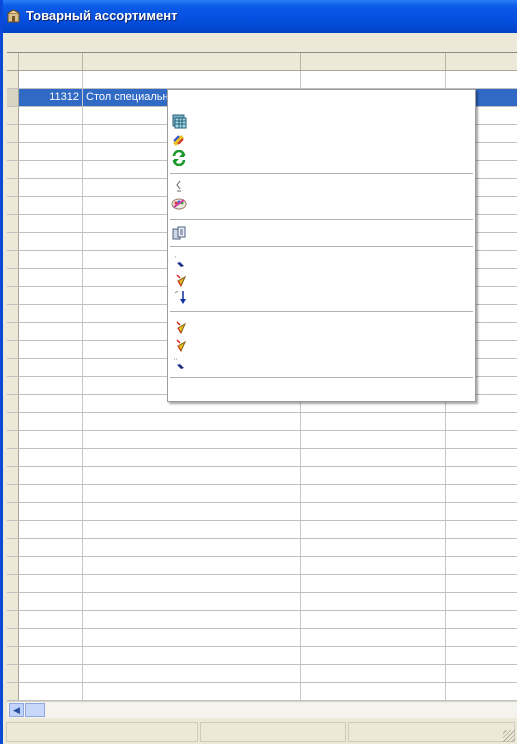 This screenshot has width=517, height=744. Describe the element at coordinates (260, 16) in the screenshot. I see `title-bar: Товарный ассортимент` at that location.